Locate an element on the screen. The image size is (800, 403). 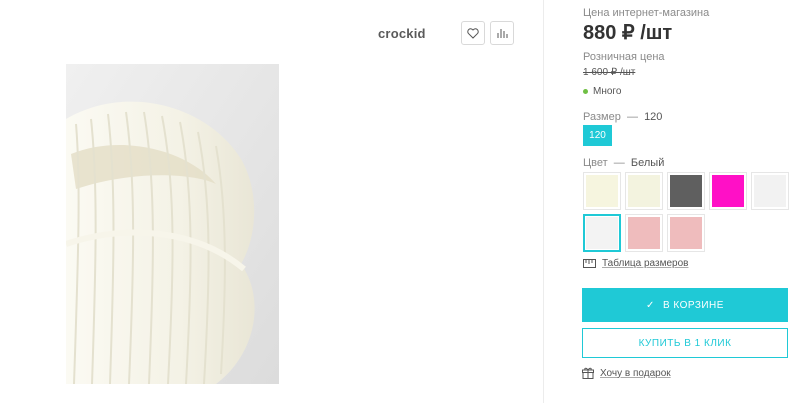
size-selected-value: 120 is located at coordinates (653, 117).